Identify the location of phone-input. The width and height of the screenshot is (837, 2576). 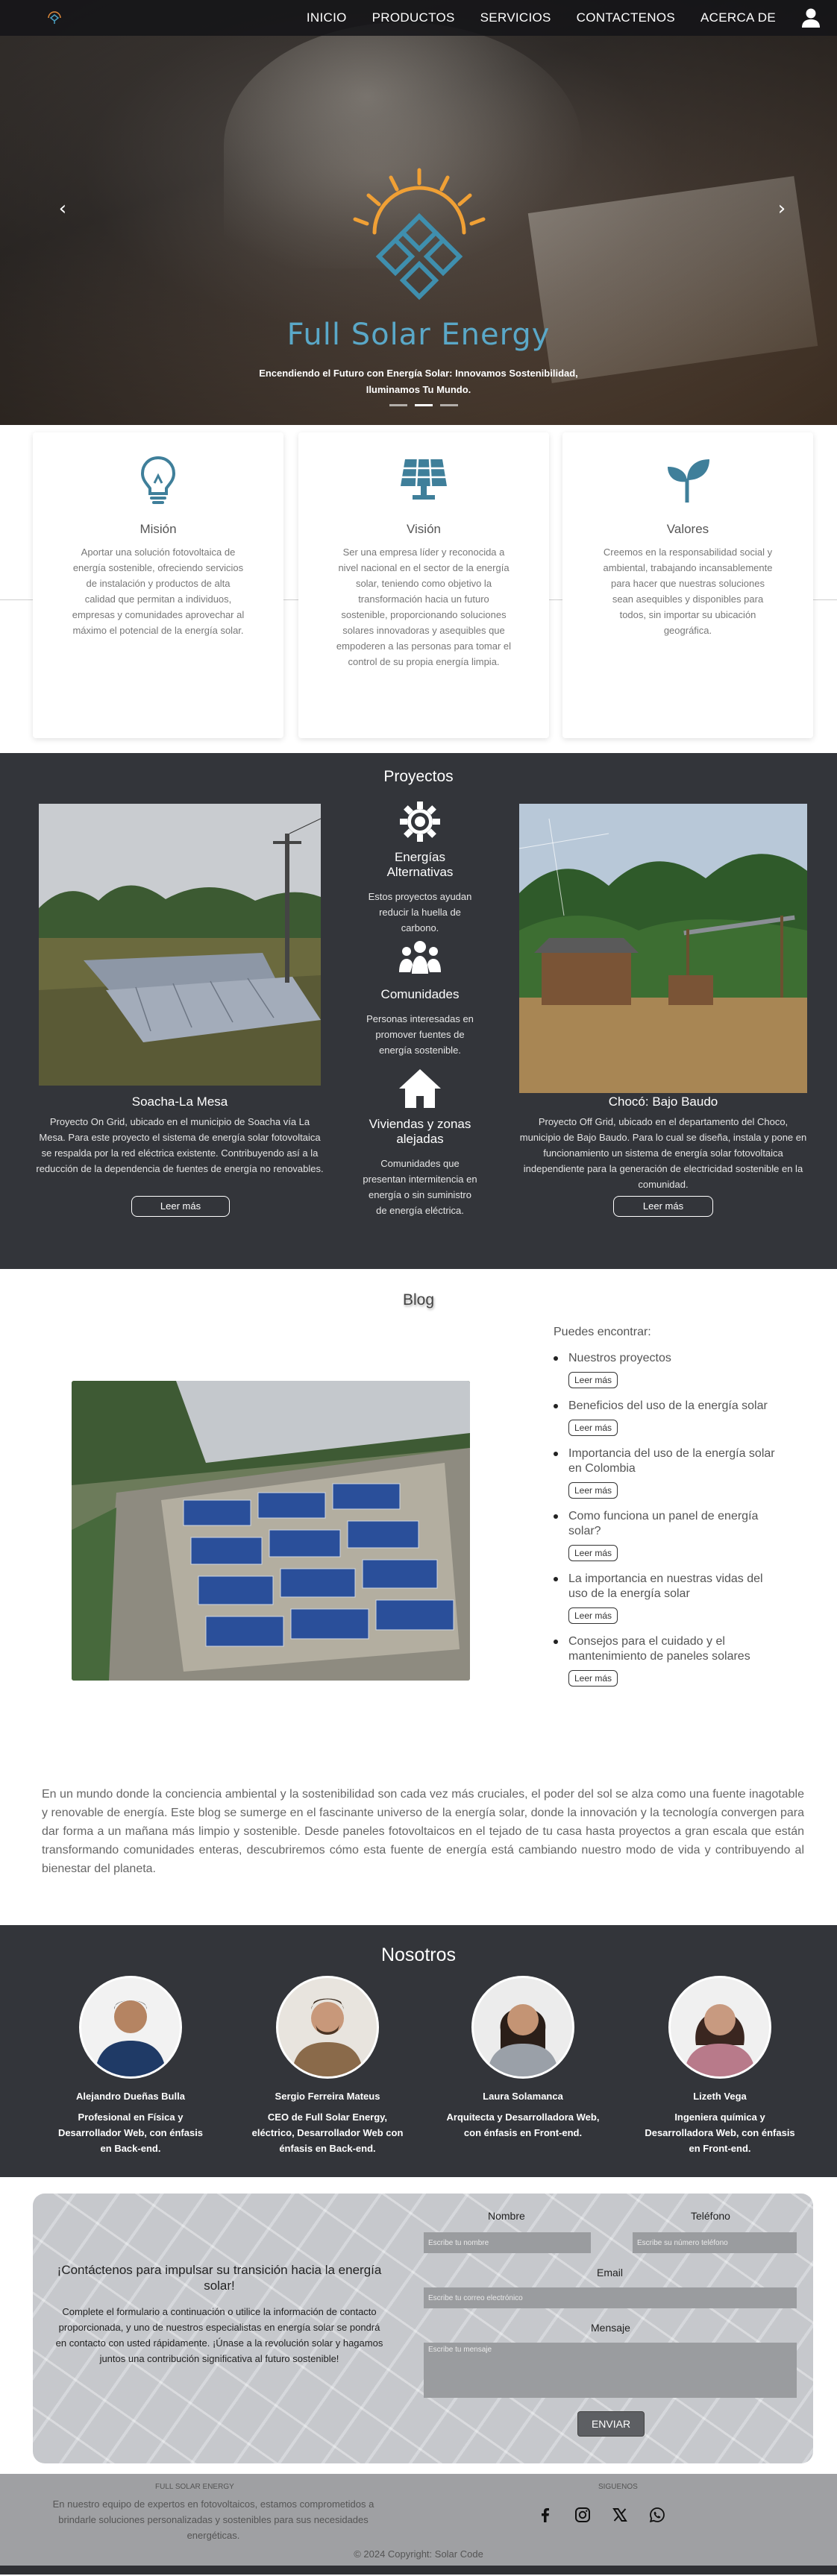
(715, 2242).